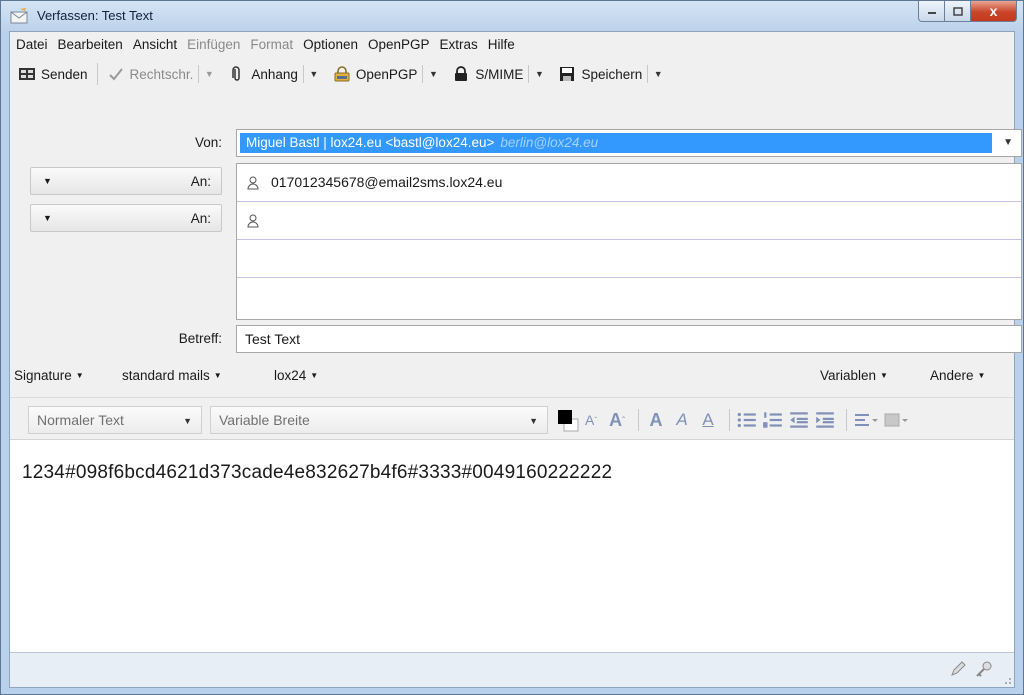 The width and height of the screenshot is (1024, 695). Describe the element at coordinates (200, 181) in the screenshot. I see `recipient-type-label: An:` at that location.